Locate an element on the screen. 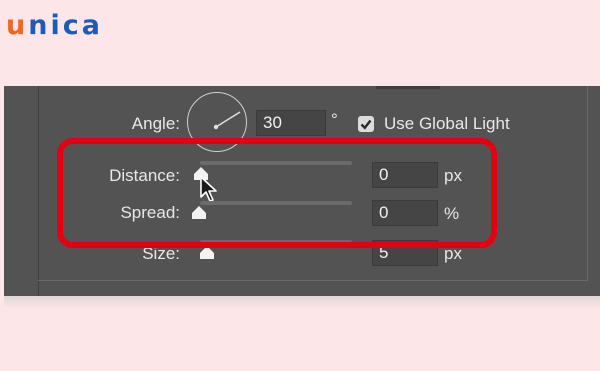 This screenshot has width=600, height=371. logo-letter-u: u is located at coordinates (17, 25).